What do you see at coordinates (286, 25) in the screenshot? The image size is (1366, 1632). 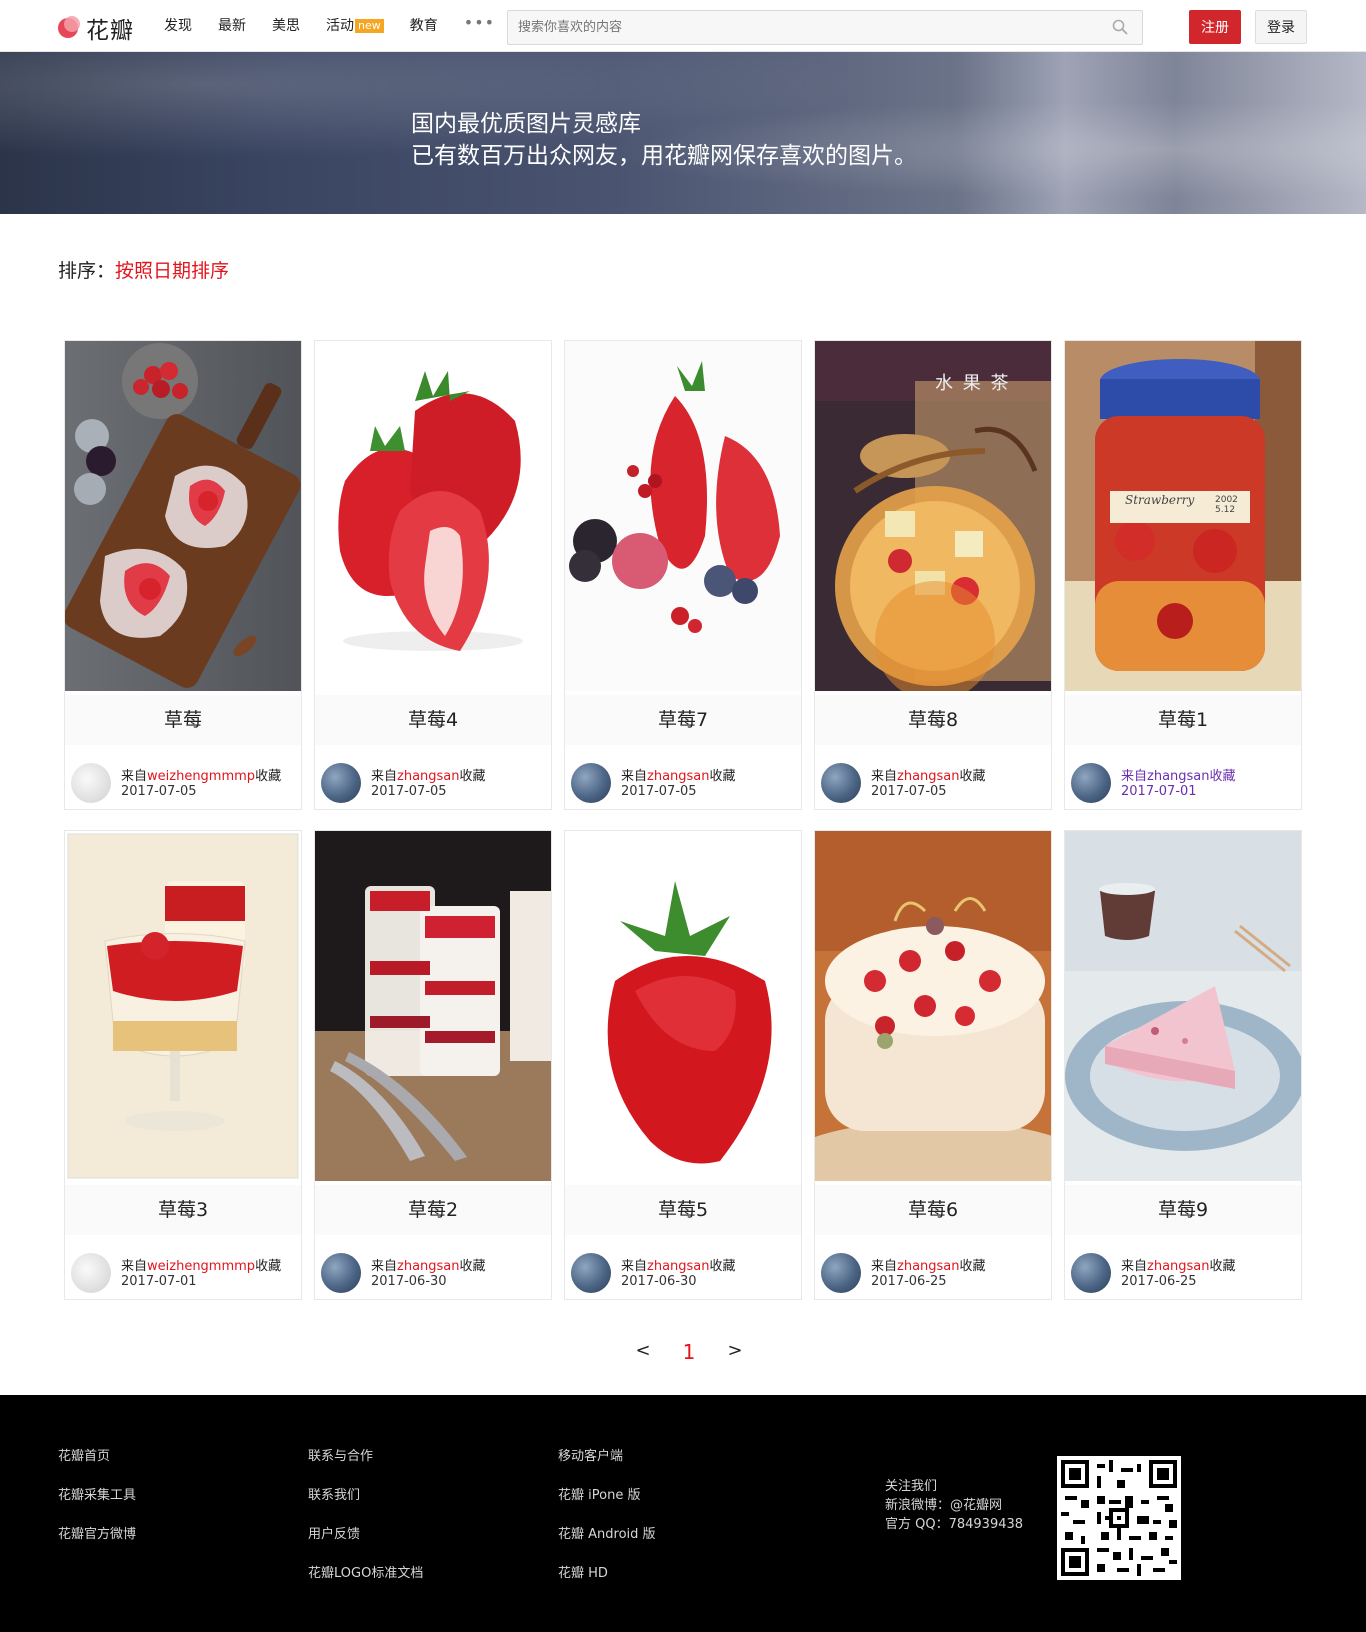 I see `nav-meisi: 美思` at bounding box center [286, 25].